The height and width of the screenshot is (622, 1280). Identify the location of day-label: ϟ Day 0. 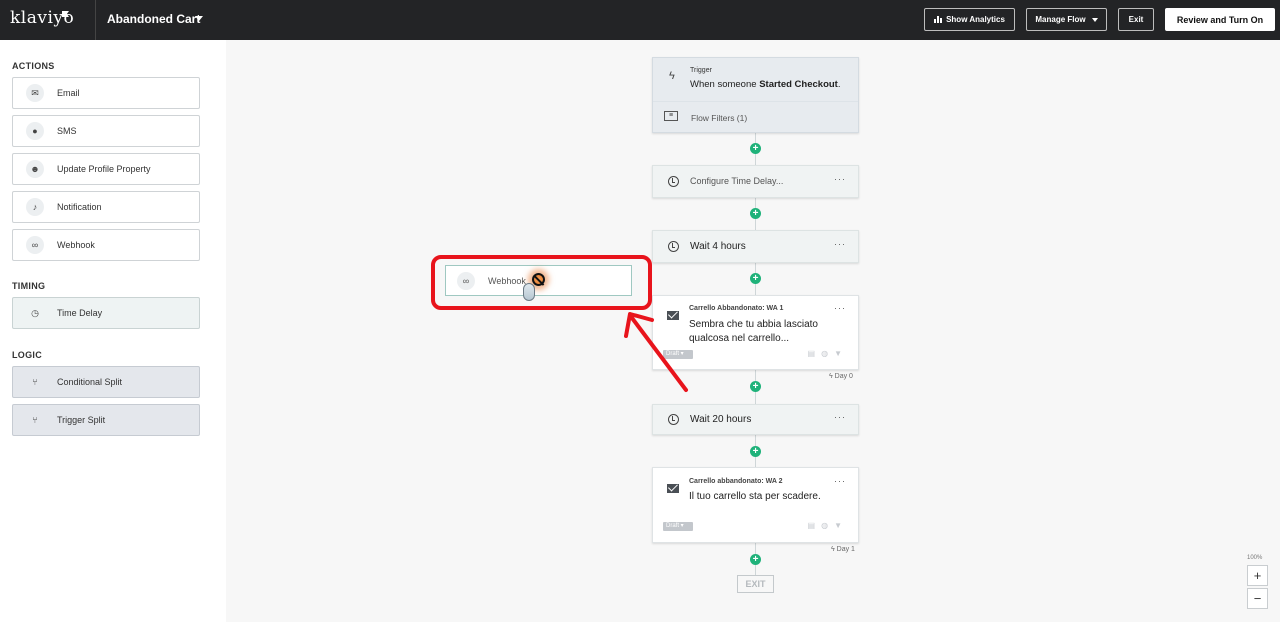
(841, 376).